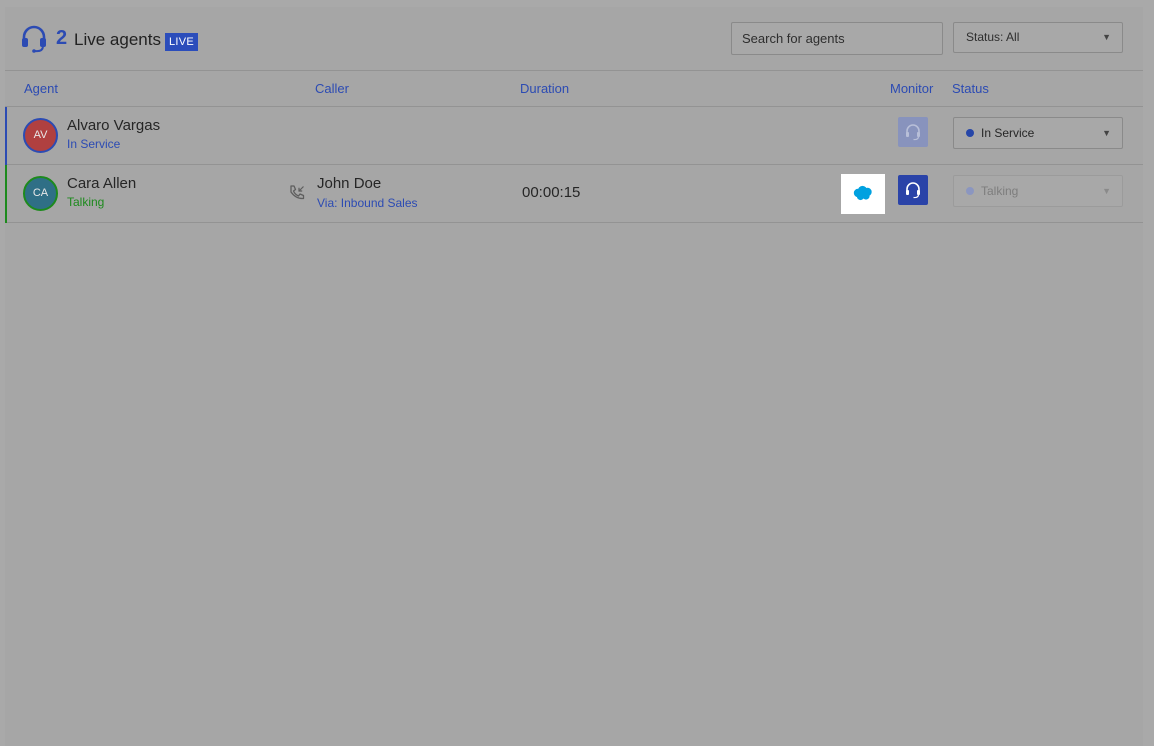 The image size is (1154, 746). What do you see at coordinates (993, 37) in the screenshot?
I see `status-filter-value: Status: All` at bounding box center [993, 37].